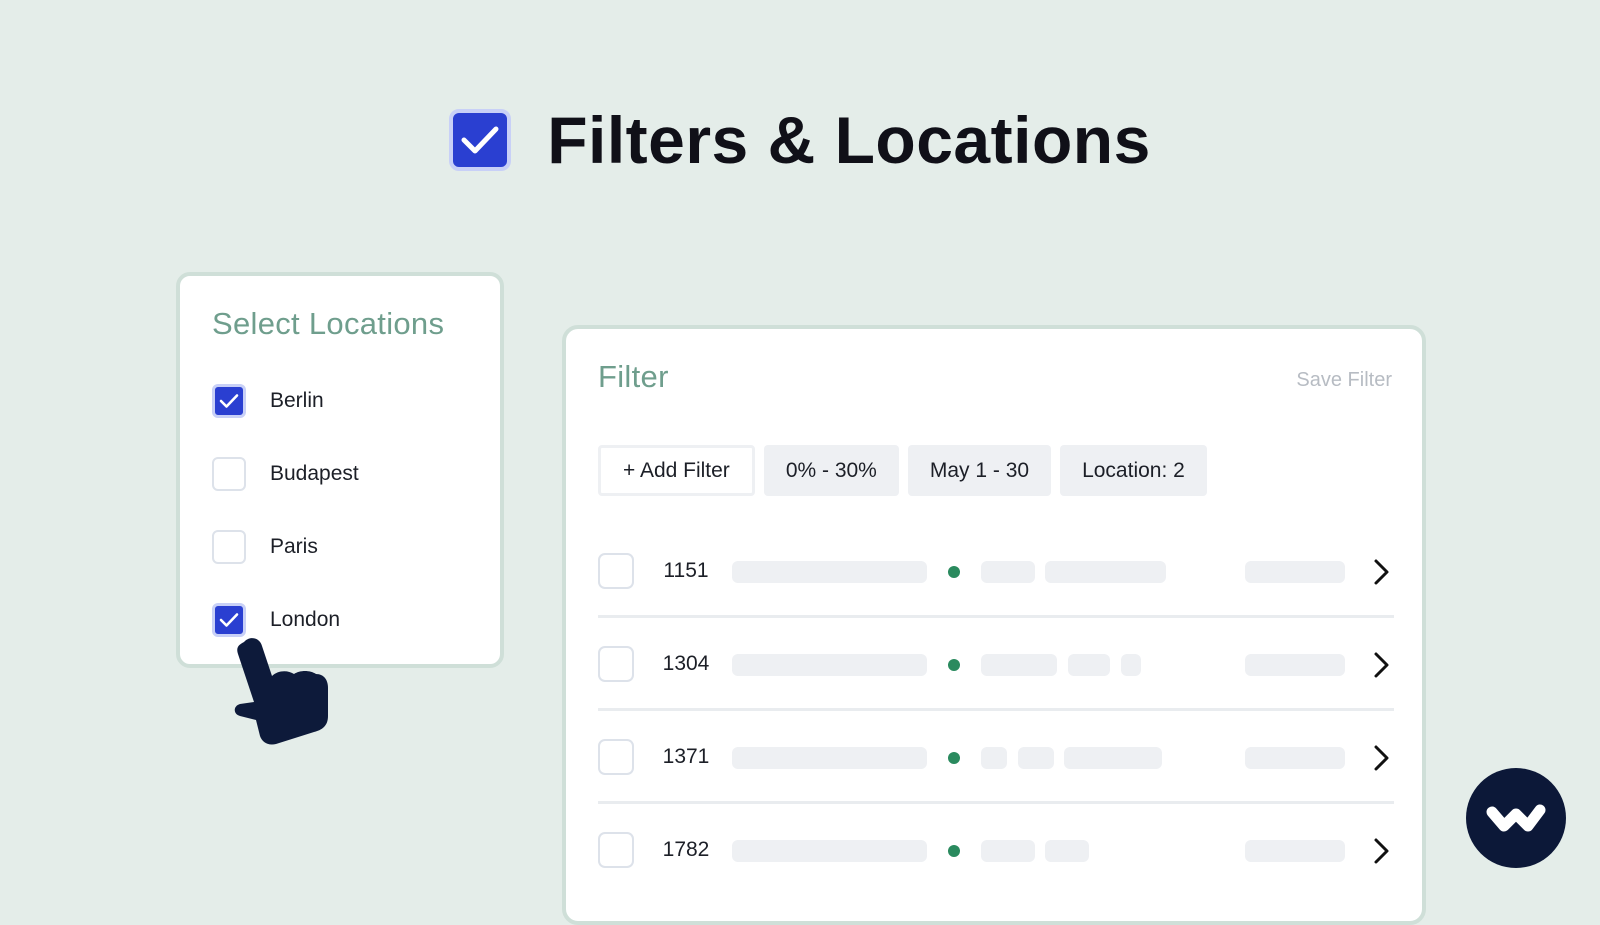  What do you see at coordinates (356, 546) in the screenshot?
I see `location-option-paris: Paris` at bounding box center [356, 546].